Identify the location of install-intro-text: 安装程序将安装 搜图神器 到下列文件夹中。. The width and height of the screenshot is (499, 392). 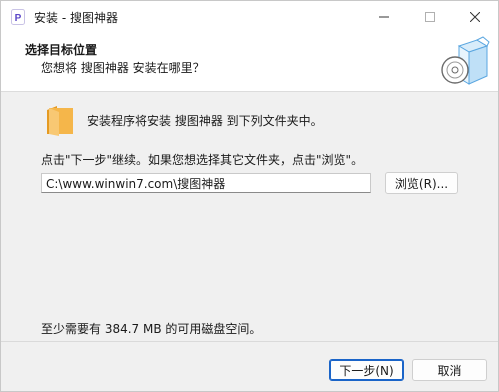
(205, 121).